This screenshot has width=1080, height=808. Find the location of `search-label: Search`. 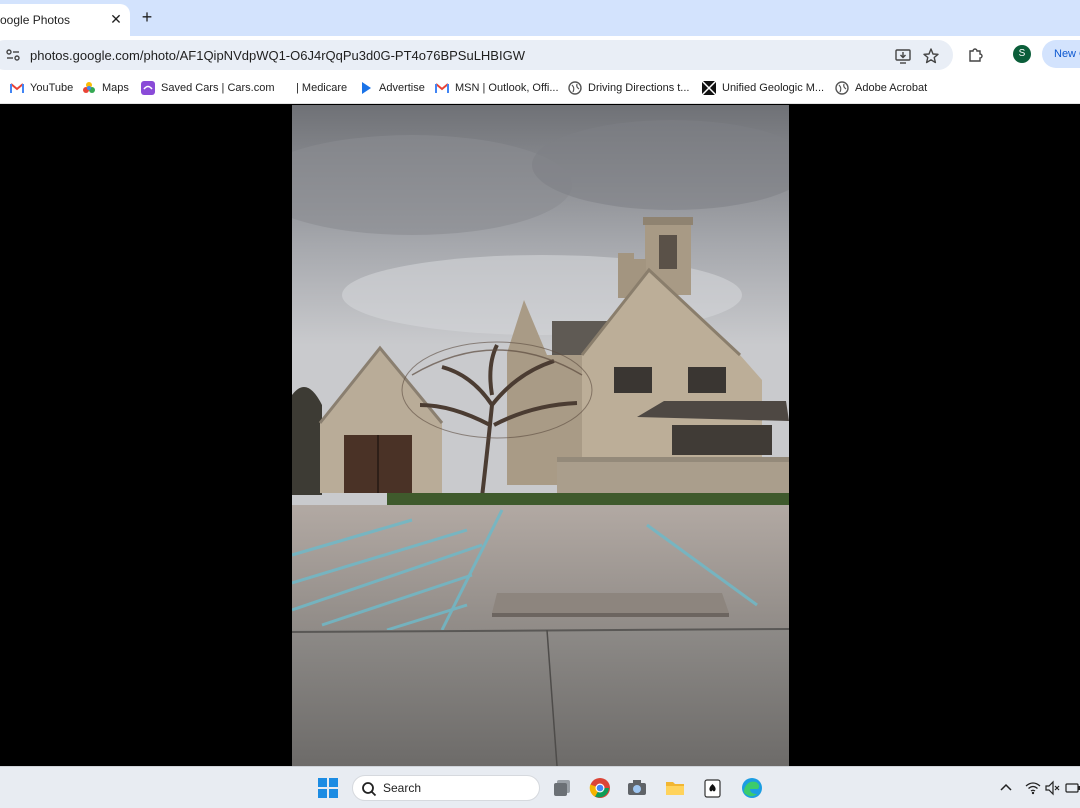

search-label: Search is located at coordinates (402, 788).